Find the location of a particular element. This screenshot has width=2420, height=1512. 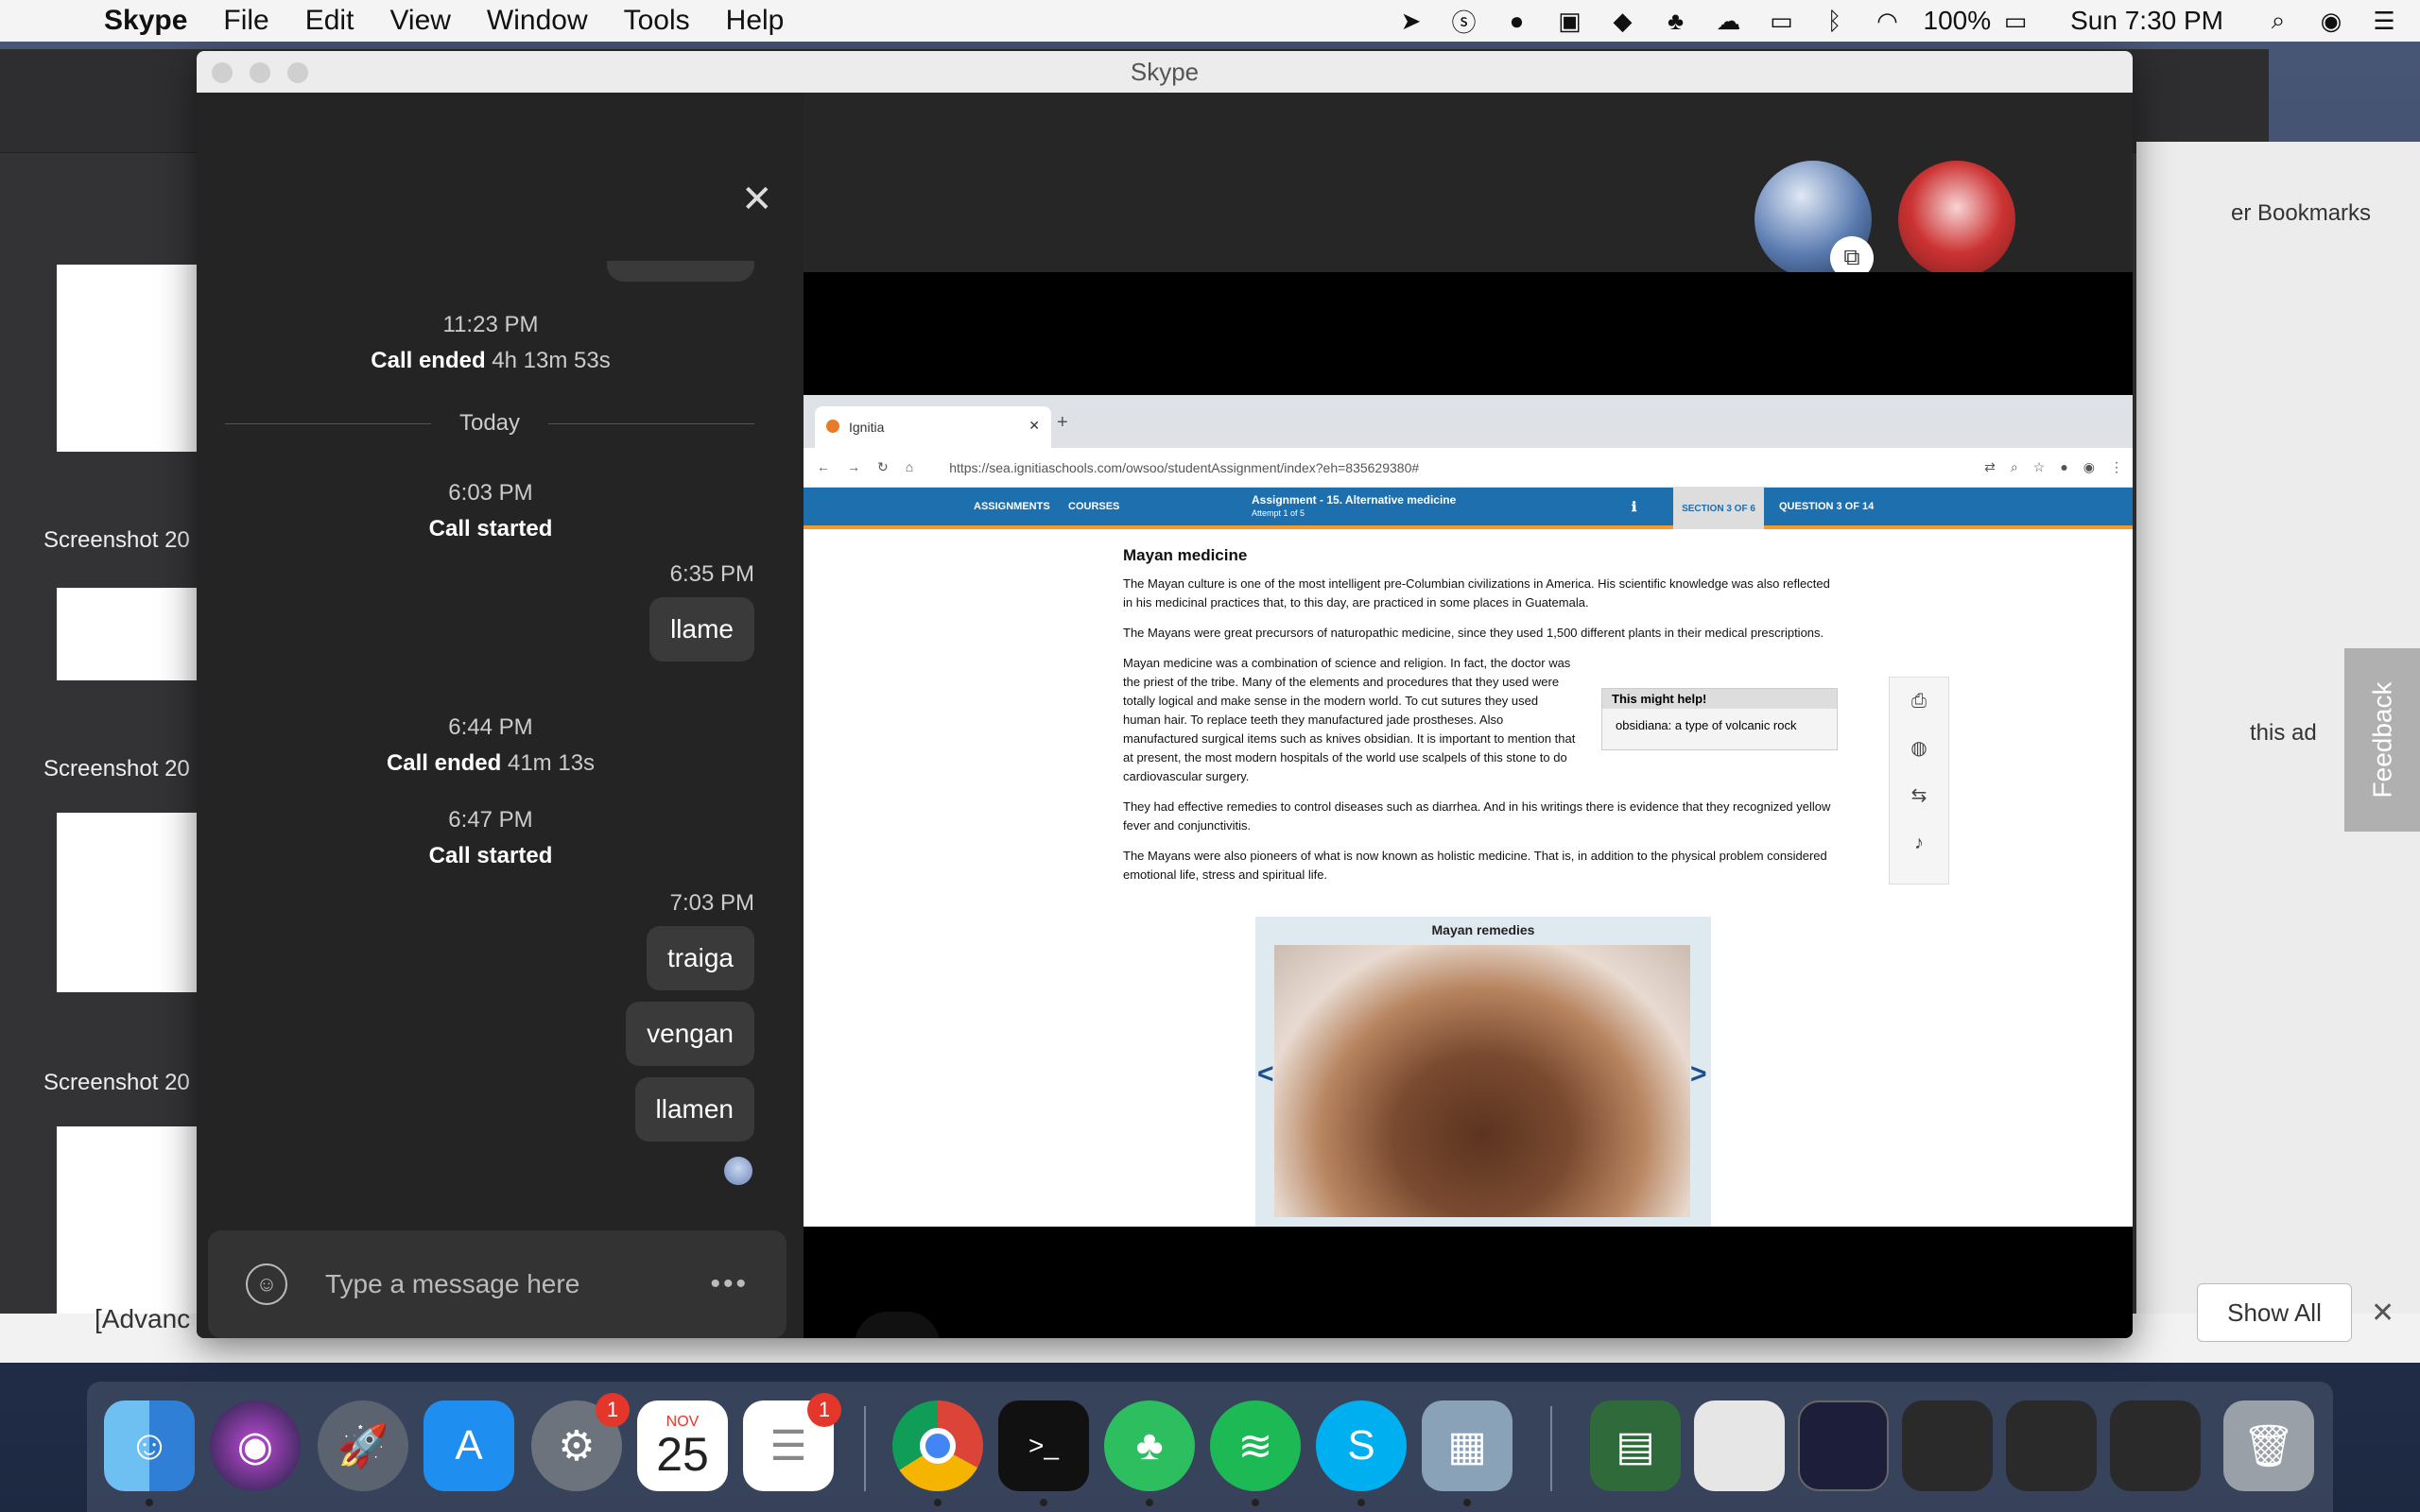

terminal-icon: >_ is located at coordinates (1043, 1445).